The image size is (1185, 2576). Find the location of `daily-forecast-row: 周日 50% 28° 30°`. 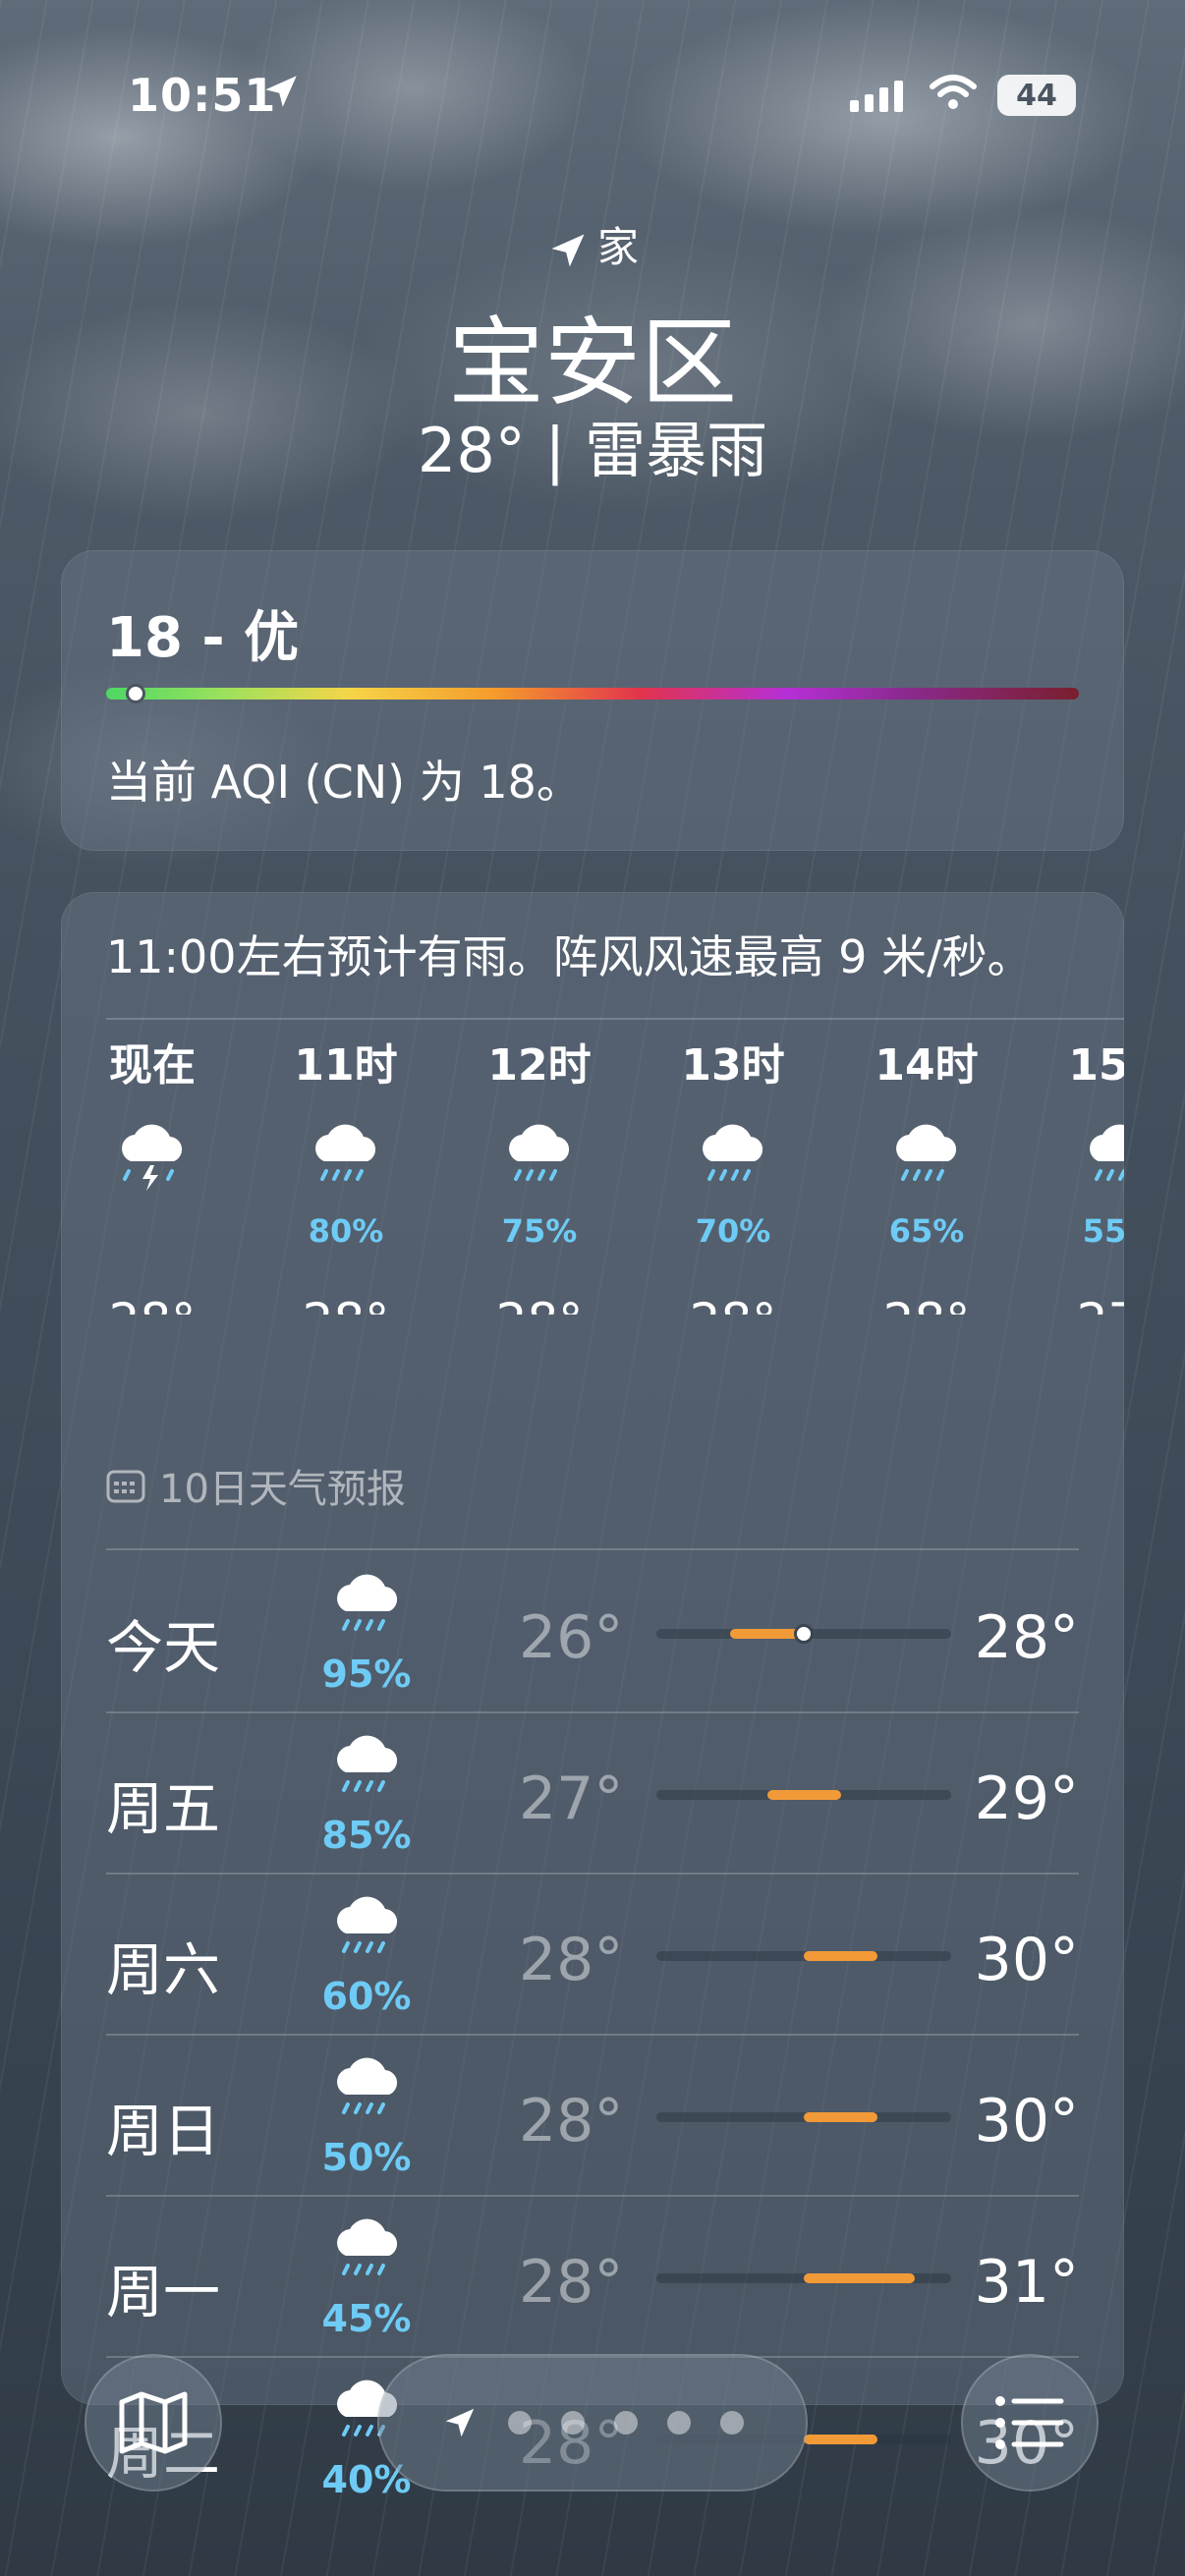

daily-forecast-row: 周日 50% 28° 30° is located at coordinates (592, 2114).